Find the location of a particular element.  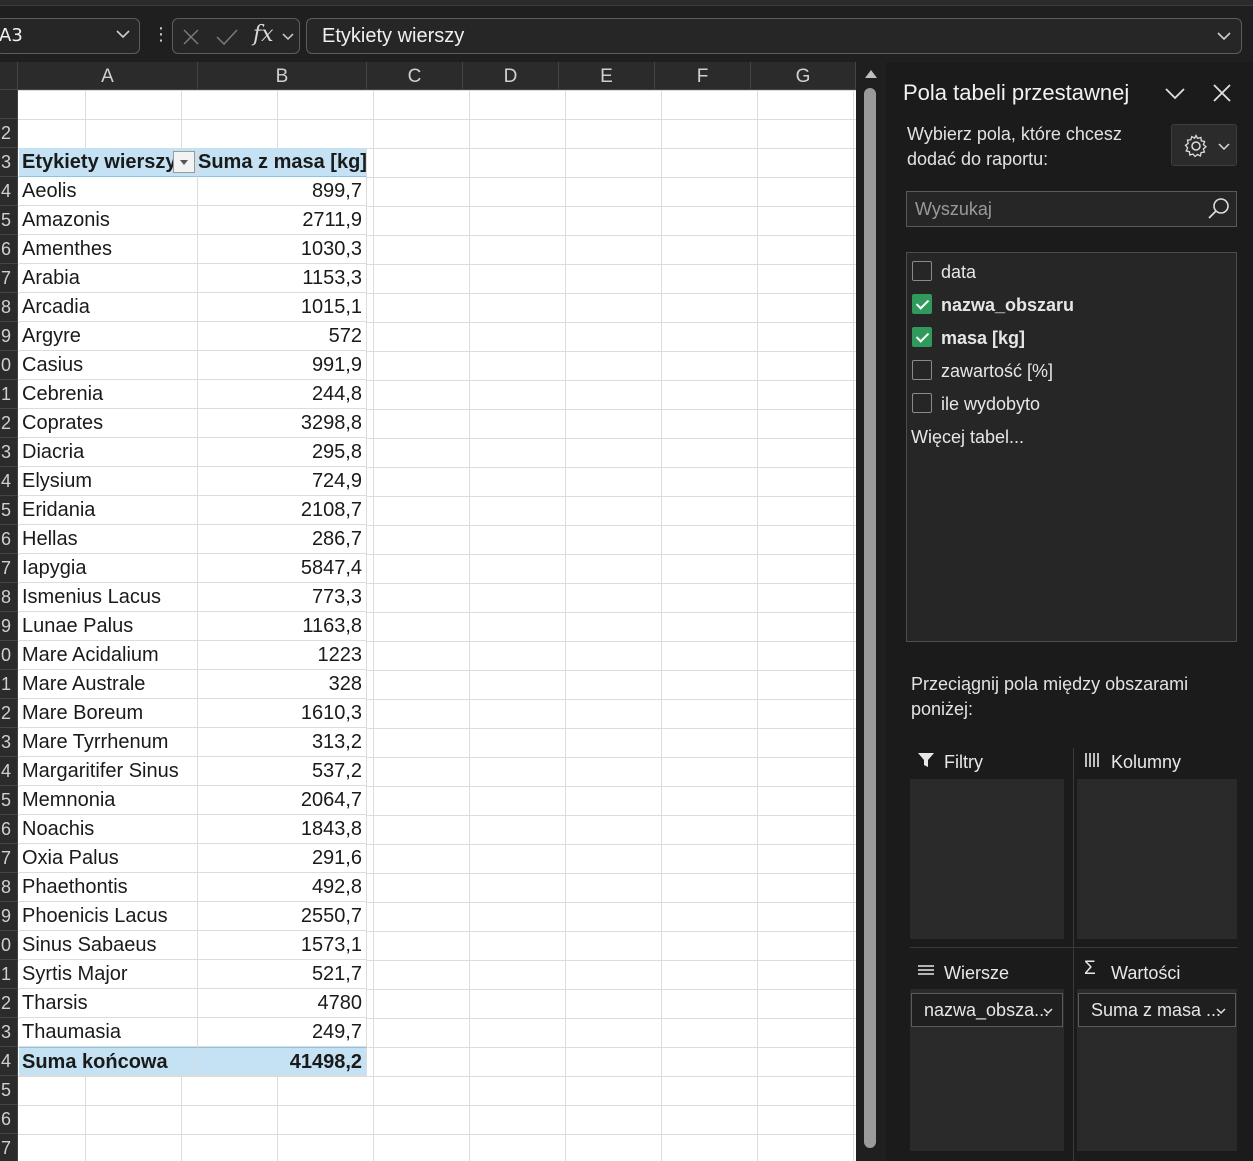

pivot-row-value: 328 is located at coordinates (282, 684).